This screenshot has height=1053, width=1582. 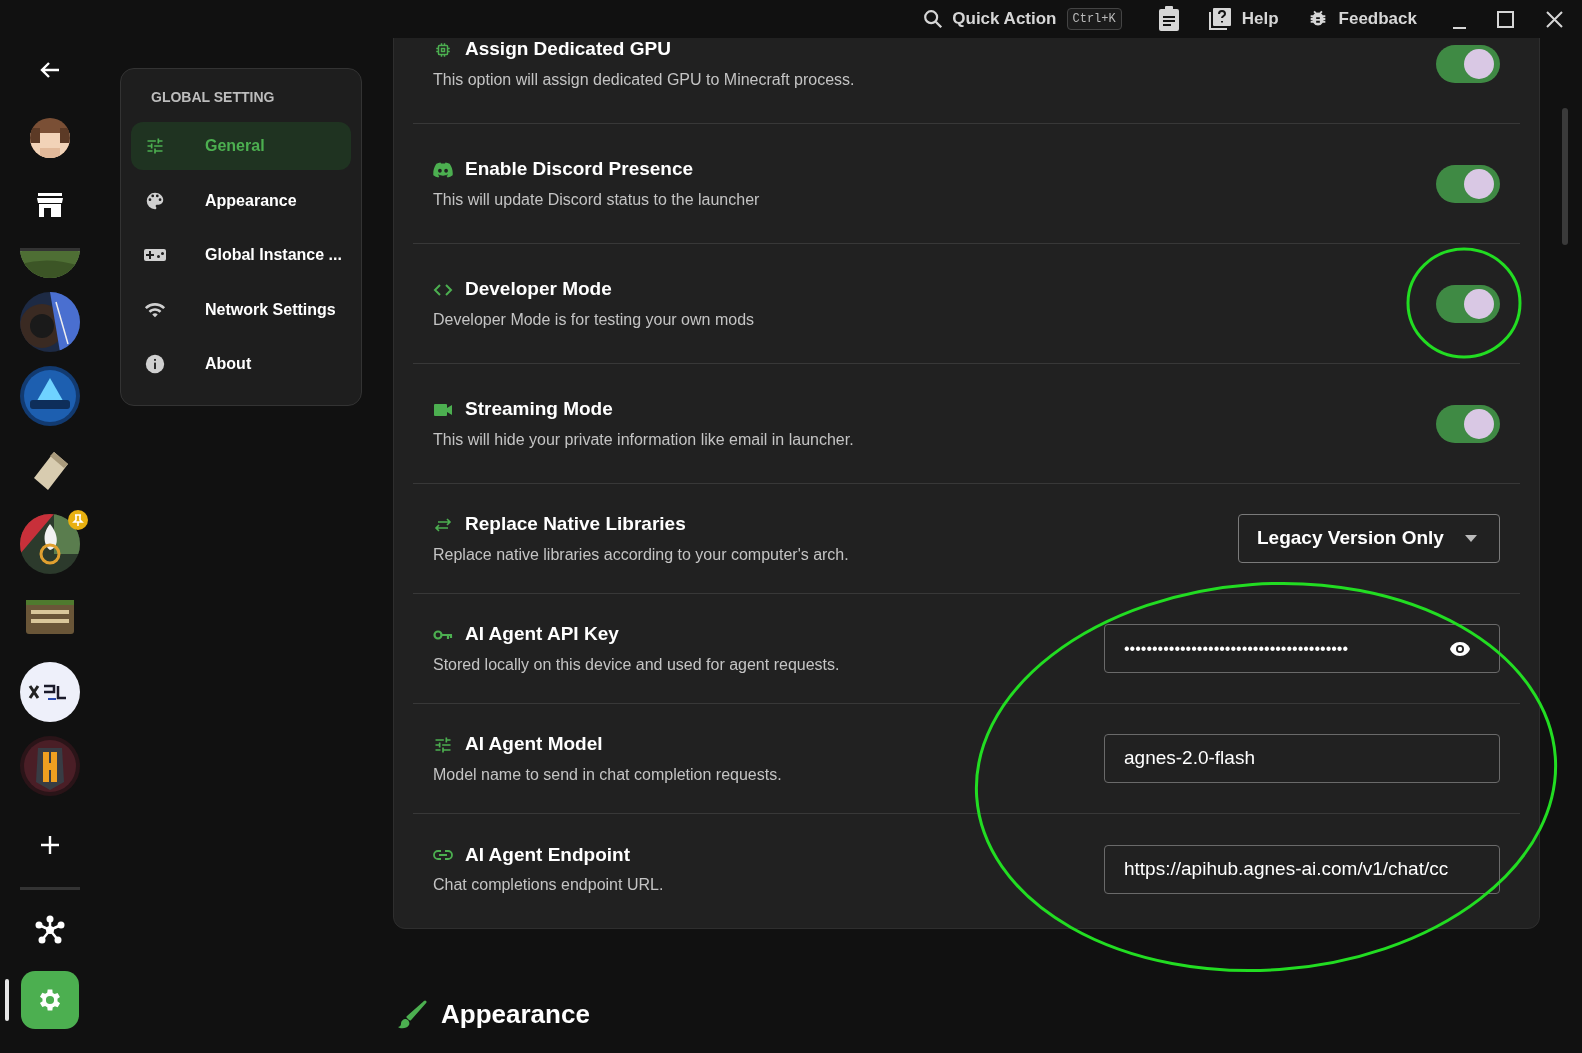 I want to click on text-field: agnes-2.0-flash, so click(x=1302, y=758).